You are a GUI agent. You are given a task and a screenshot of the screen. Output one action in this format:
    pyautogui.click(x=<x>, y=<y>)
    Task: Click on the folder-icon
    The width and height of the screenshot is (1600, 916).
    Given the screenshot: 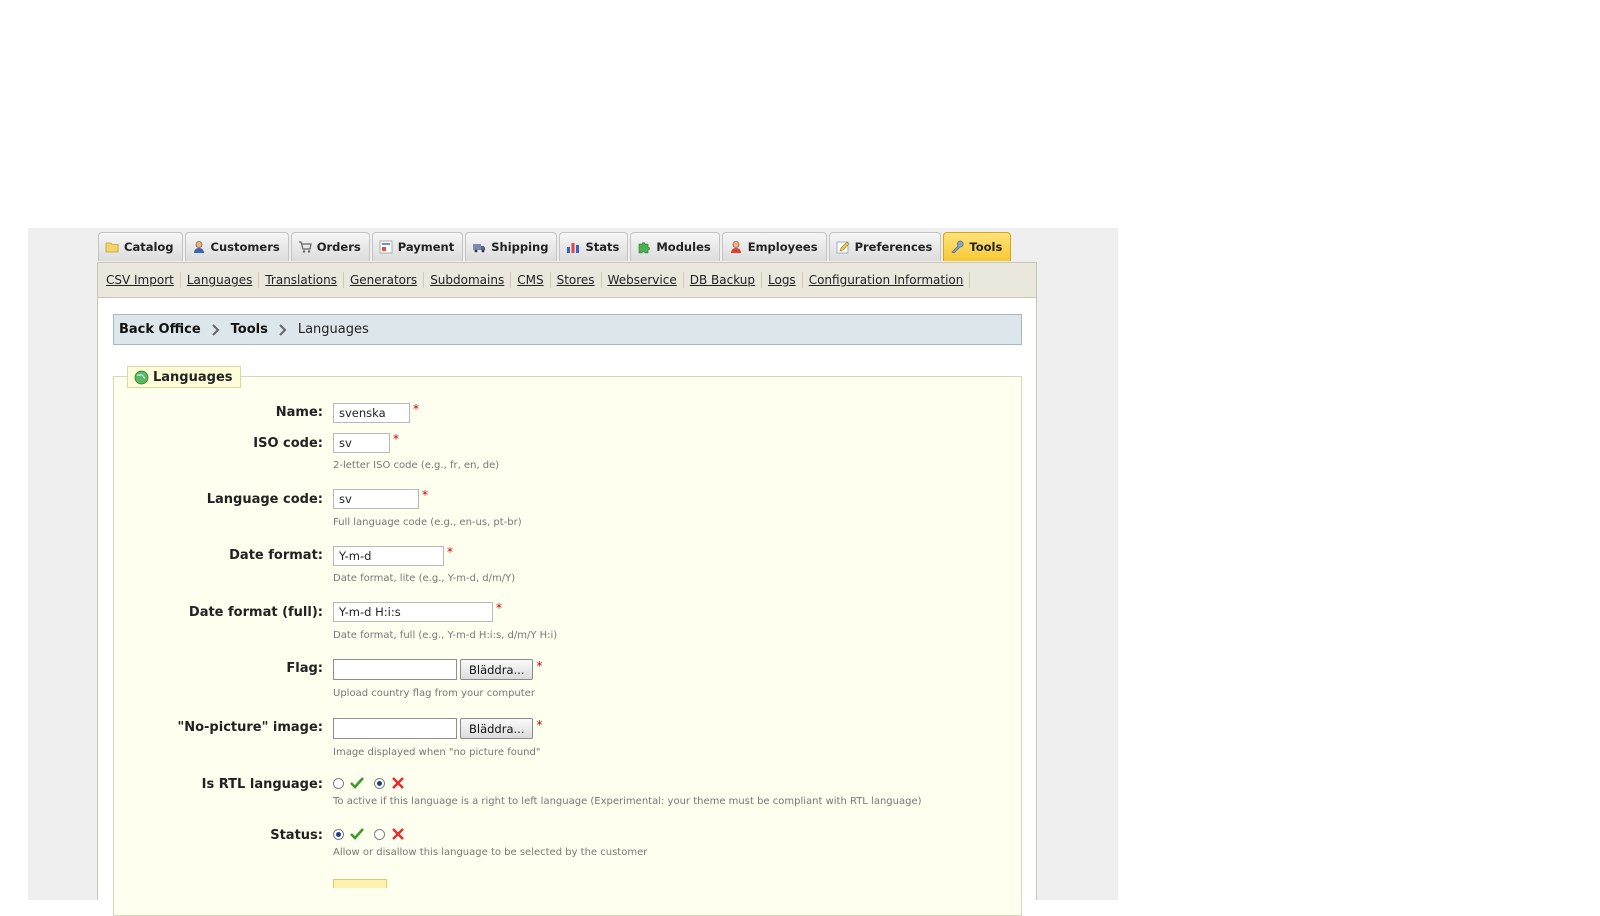 What is the action you would take?
    pyautogui.click(x=112, y=247)
    